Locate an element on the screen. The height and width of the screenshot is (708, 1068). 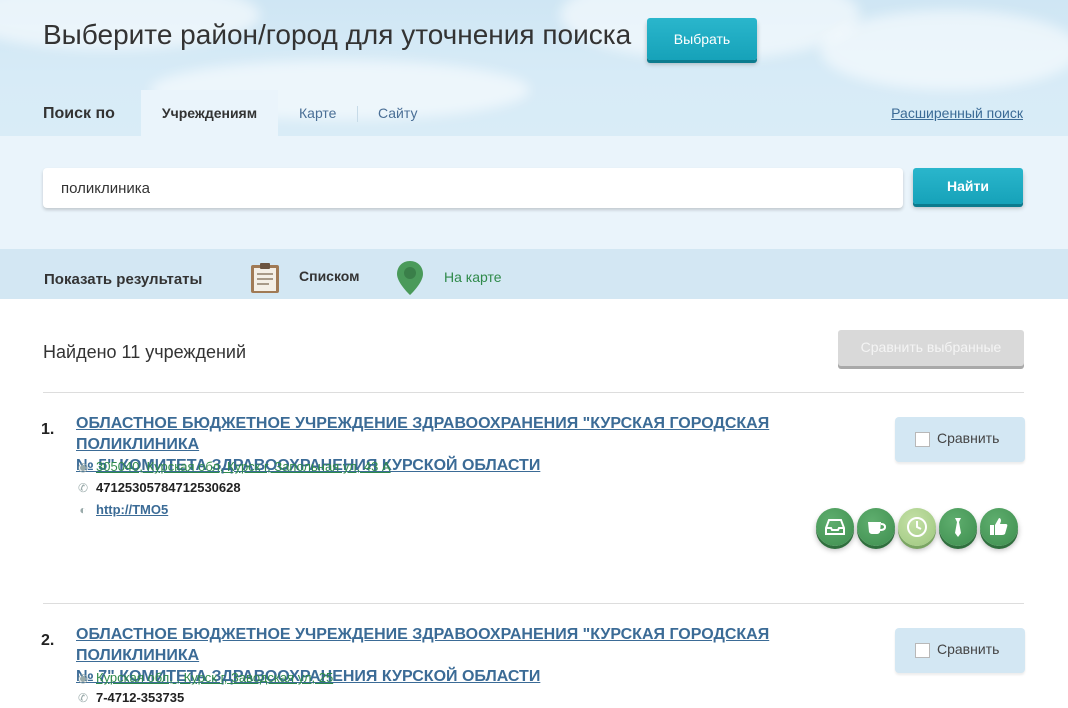
item-number: 1. is located at coordinates (48, 429).